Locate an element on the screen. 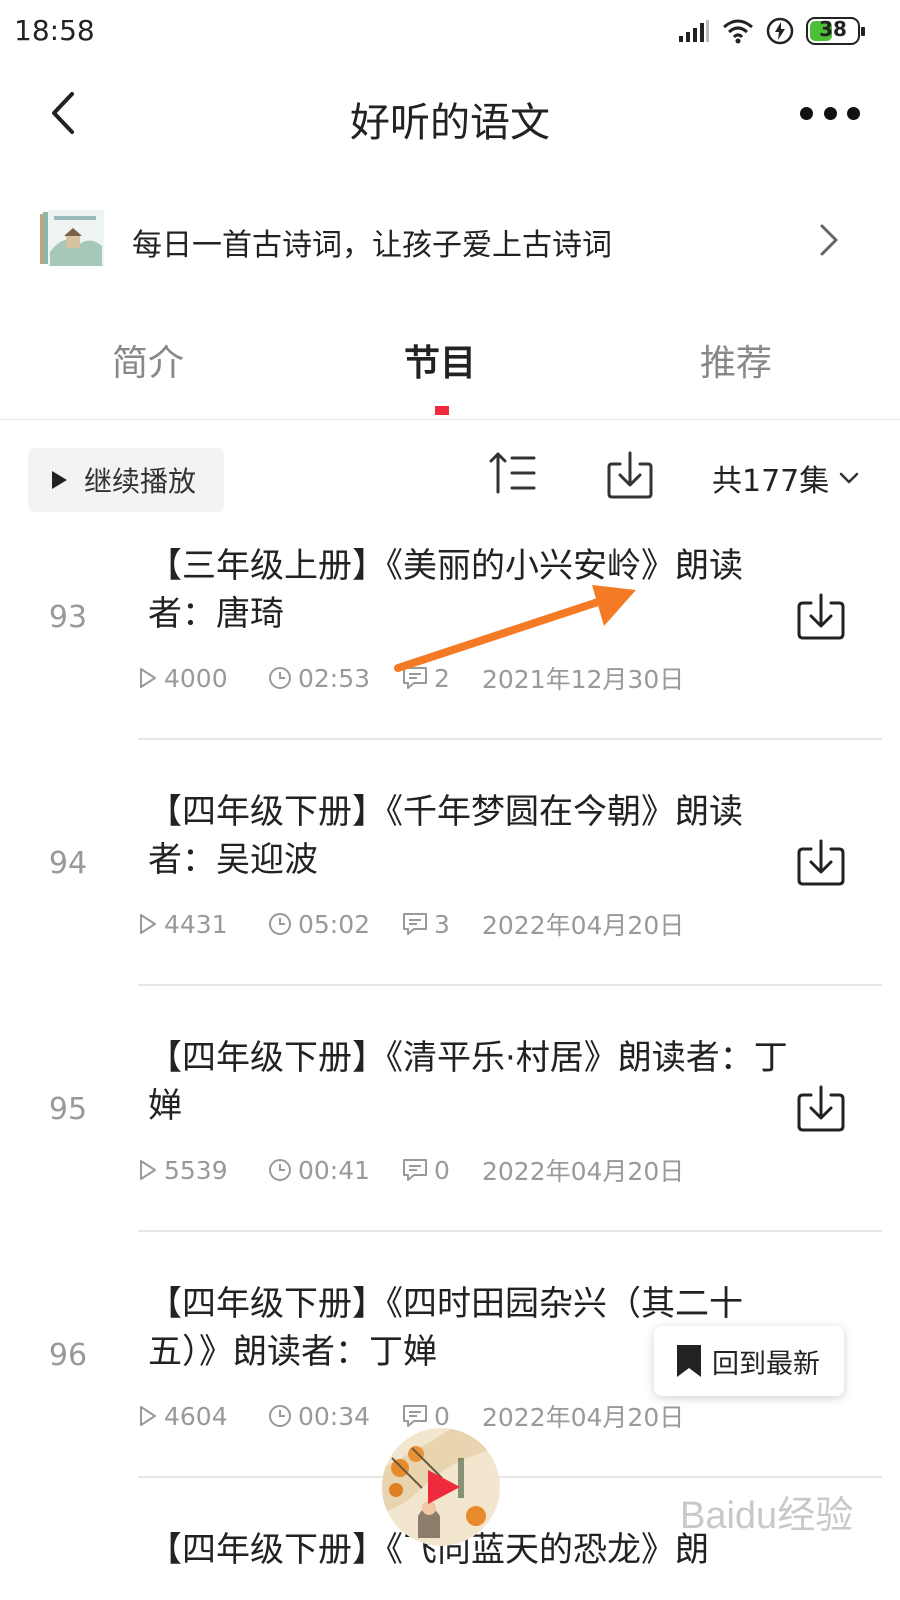 The image size is (900, 1600). duration: 05:02 is located at coordinates (335, 924).